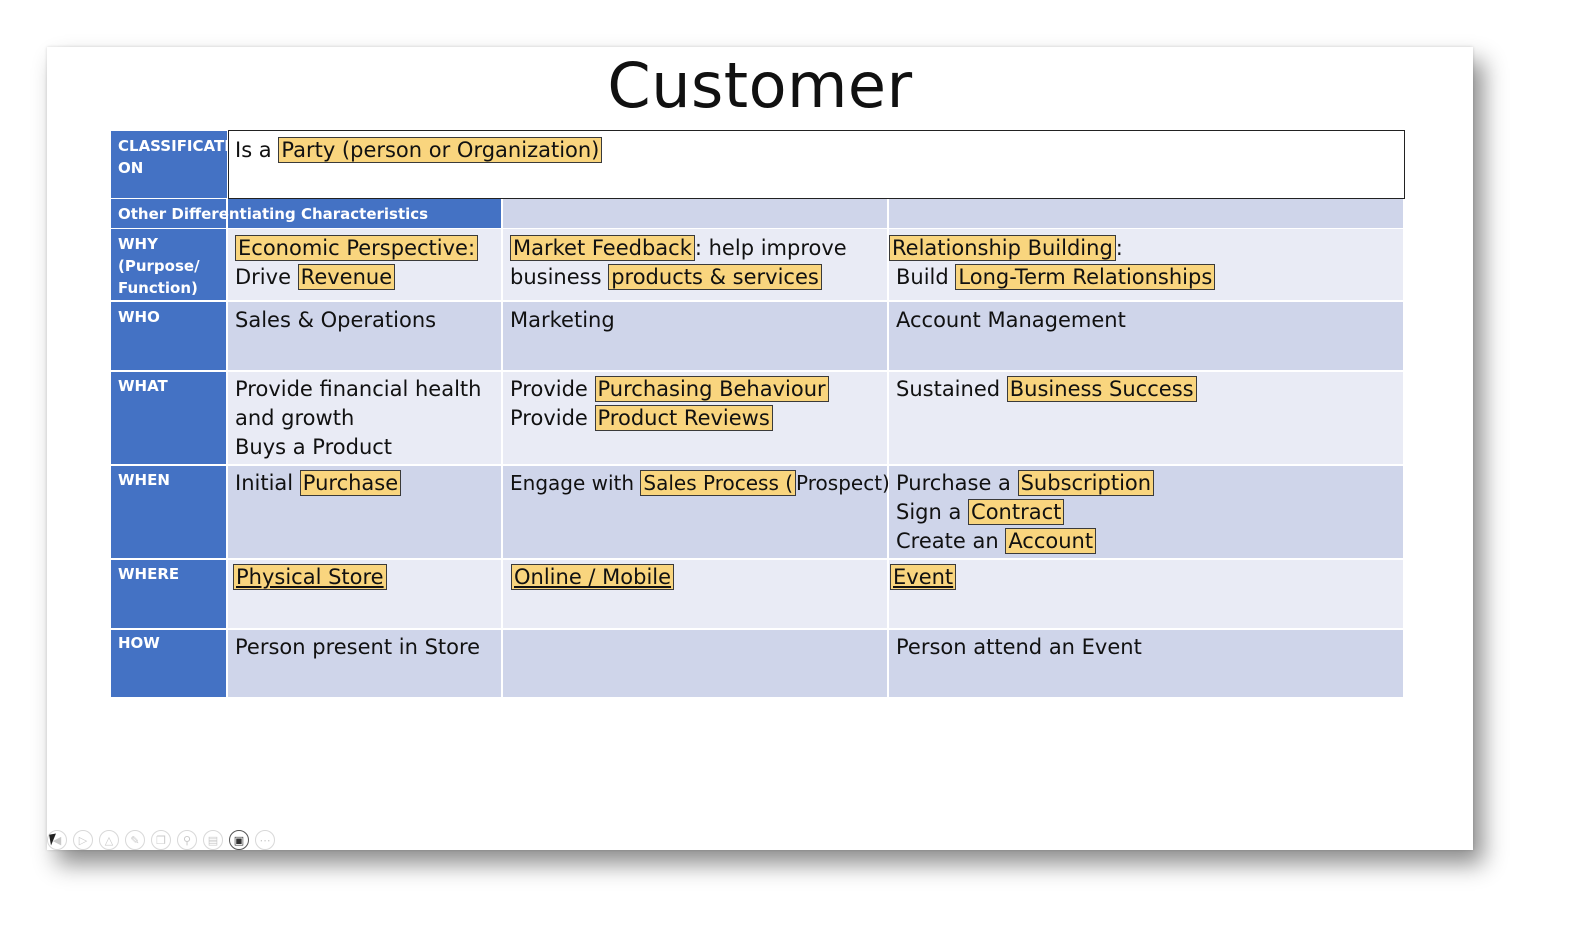 This screenshot has height=947, width=1572. I want to click on when-col1: Initial Purchase, so click(318, 483).